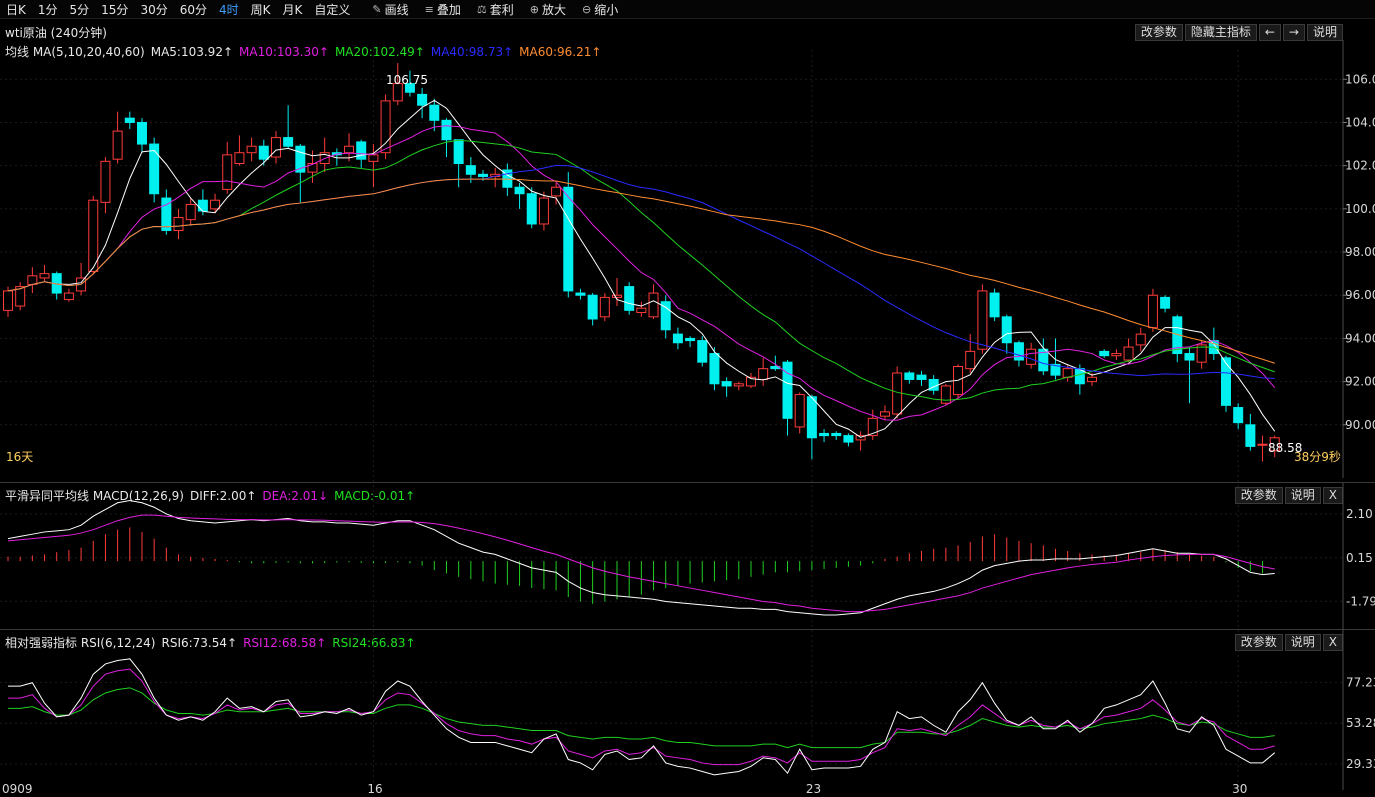 Image resolution: width=1375 pixels, height=797 pixels. Describe the element at coordinates (396, 9) in the screenshot. I see `tool-label: 画线` at that location.